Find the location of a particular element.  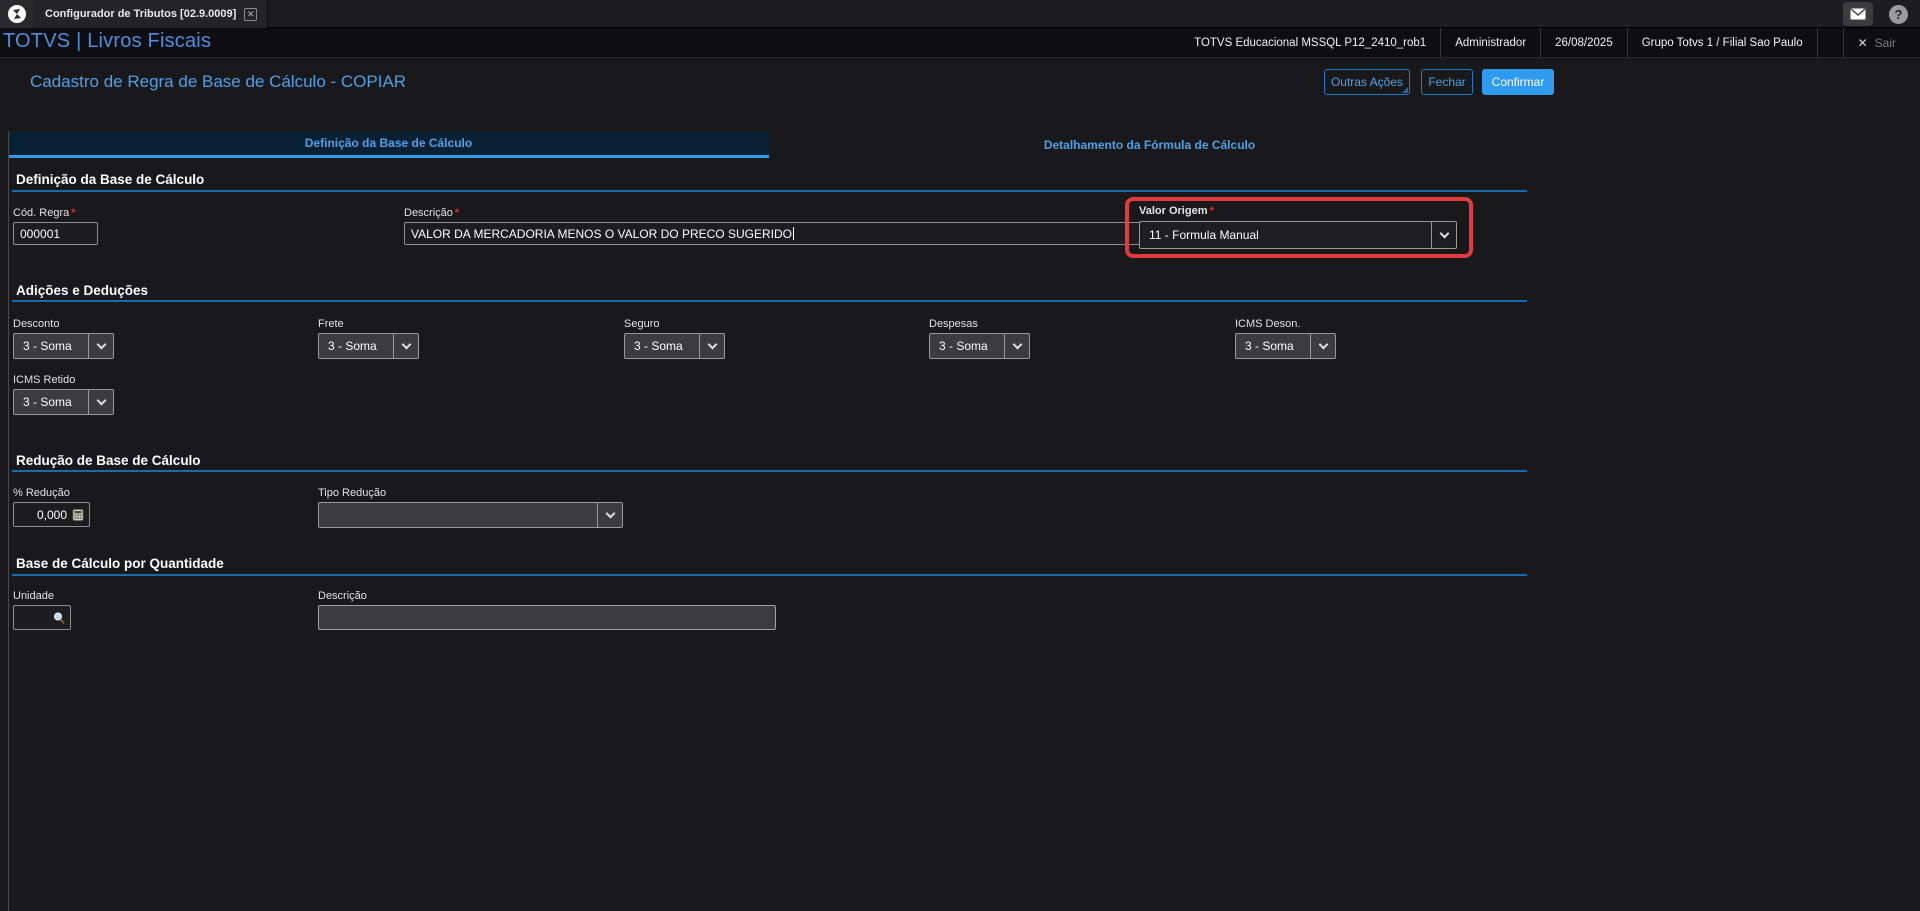

dropdown-corner-icon is located at coordinates (1405, 90).